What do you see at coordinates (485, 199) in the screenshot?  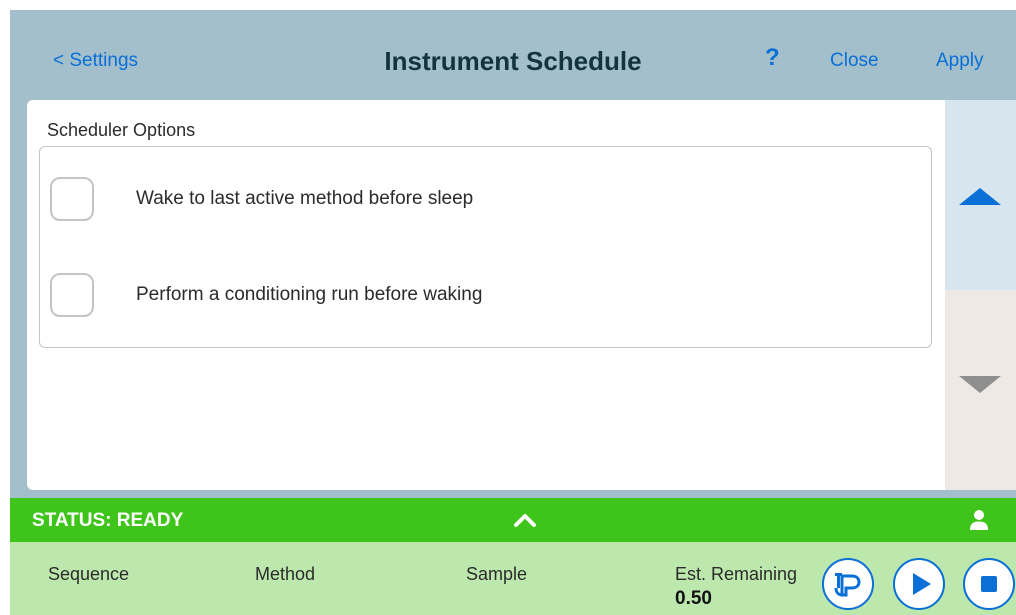 I see `option-row-wake-last-method: Wake to last active method before sleep` at bounding box center [485, 199].